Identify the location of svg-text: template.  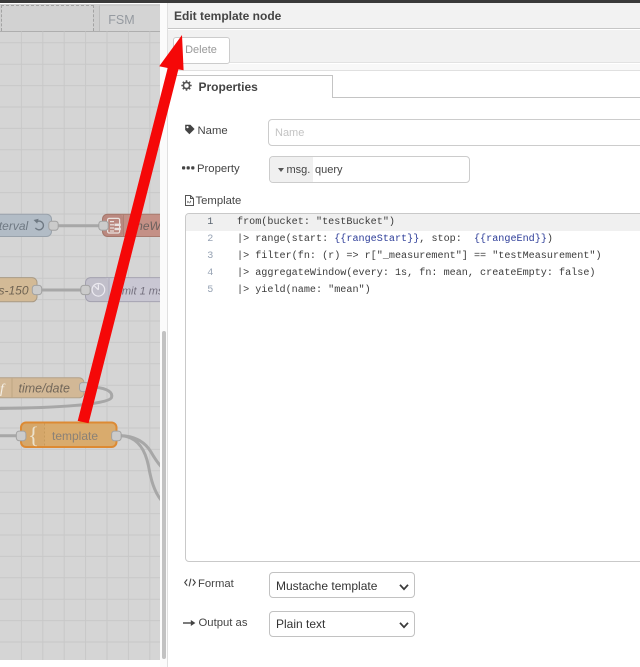
(75, 436).